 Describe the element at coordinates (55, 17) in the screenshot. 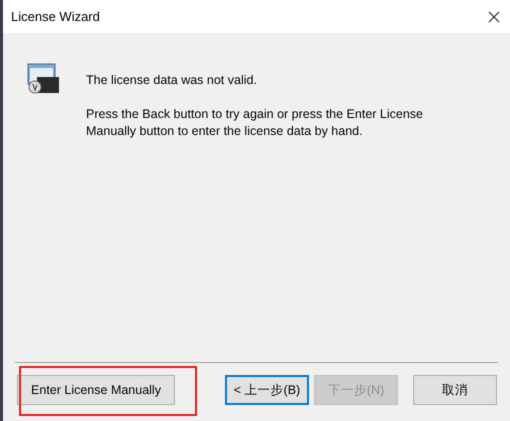

I see `window-title: License Wizard` at that location.